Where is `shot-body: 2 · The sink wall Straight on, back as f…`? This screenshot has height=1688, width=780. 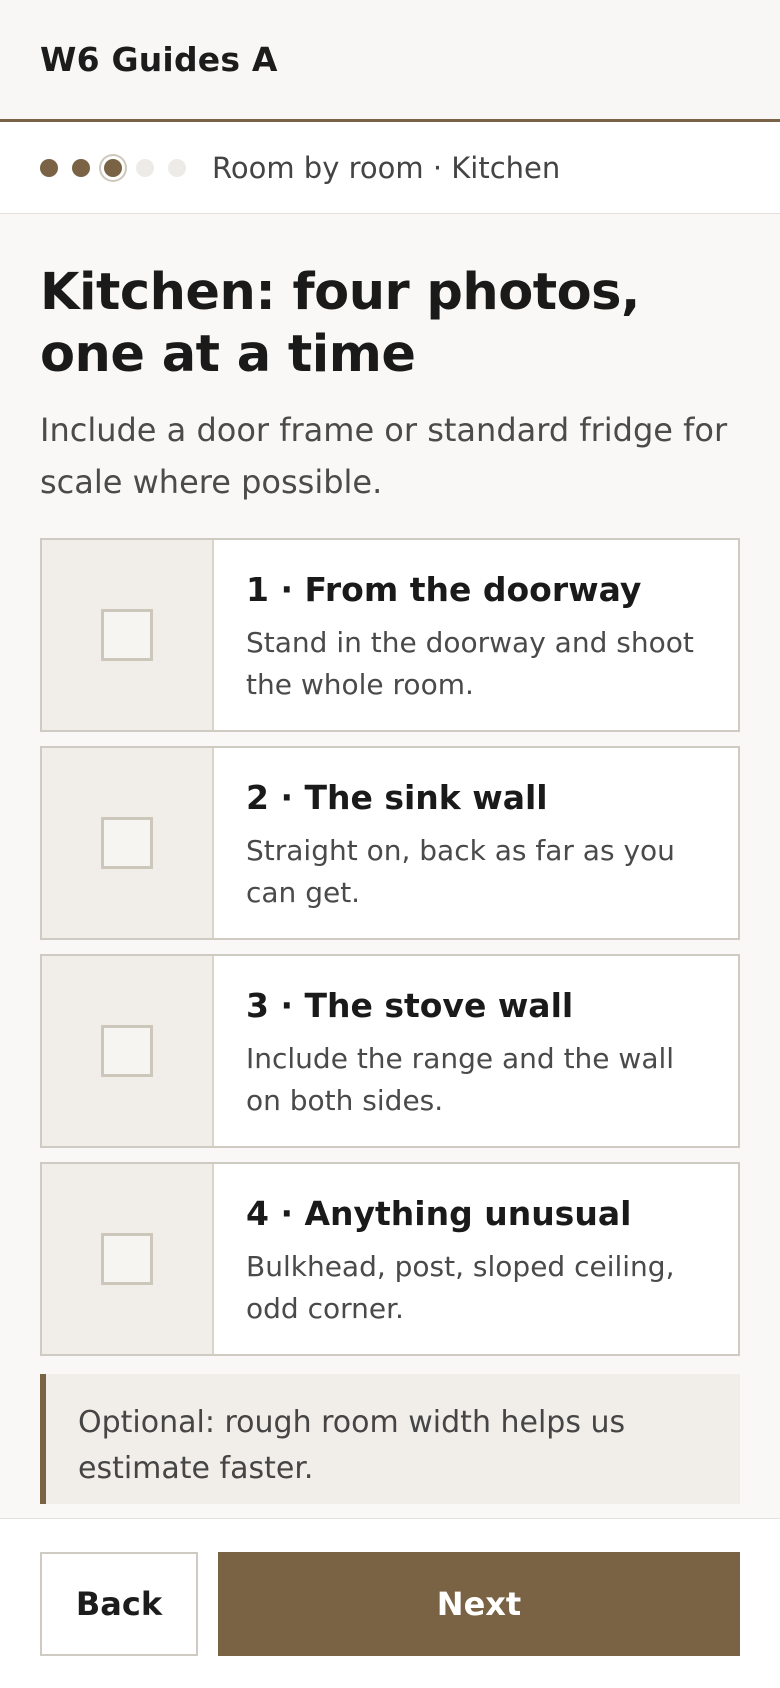
shot-body: 2 · The sink wall Straight on, back as f… is located at coordinates (476, 843).